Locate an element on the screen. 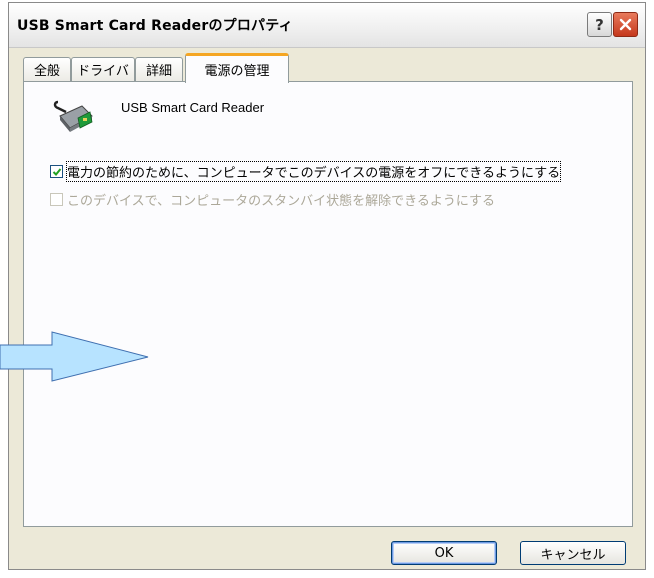  allow-wake-checkbox is located at coordinates (56, 199).